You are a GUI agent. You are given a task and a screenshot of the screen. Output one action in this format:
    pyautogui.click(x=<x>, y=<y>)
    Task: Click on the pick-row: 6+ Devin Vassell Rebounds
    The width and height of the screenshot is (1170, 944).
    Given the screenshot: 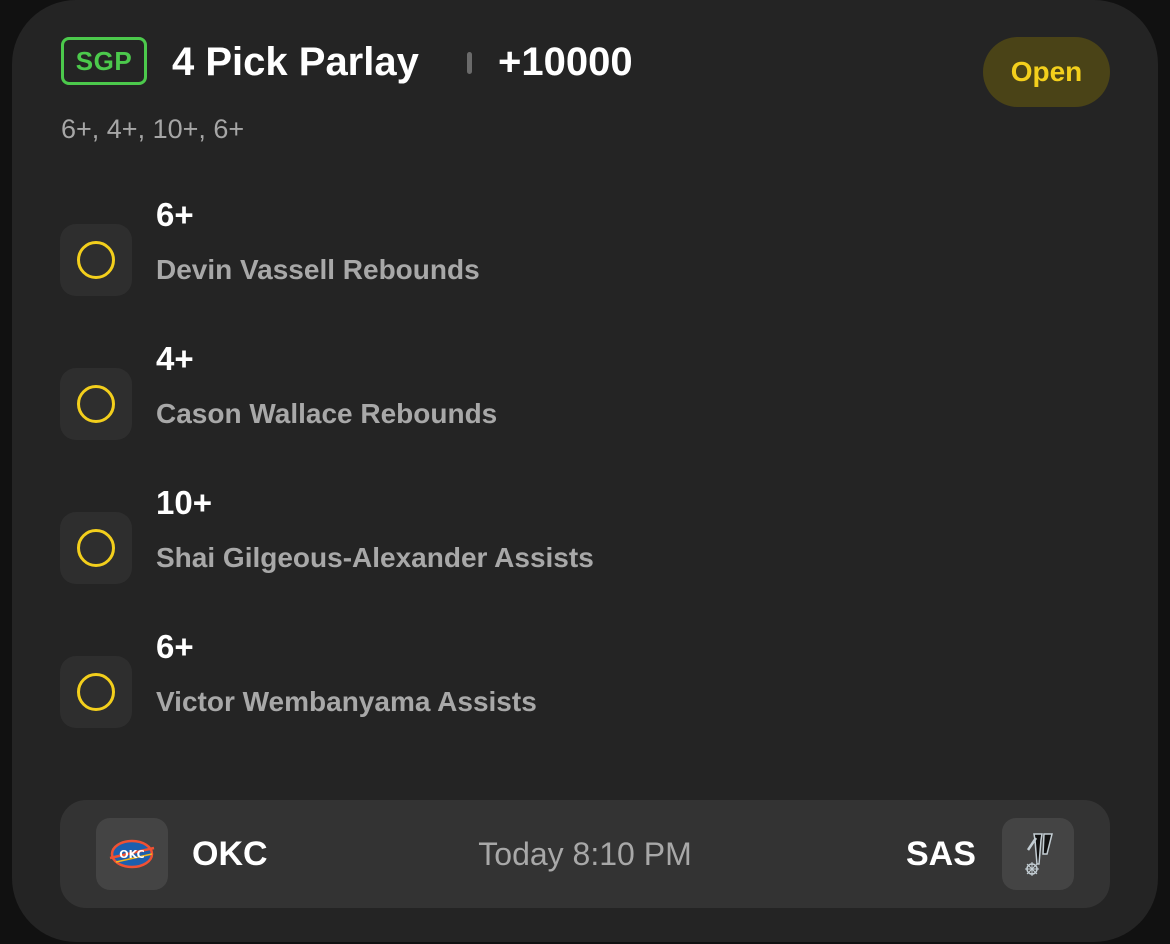 What is the action you would take?
    pyautogui.click(x=510, y=240)
    